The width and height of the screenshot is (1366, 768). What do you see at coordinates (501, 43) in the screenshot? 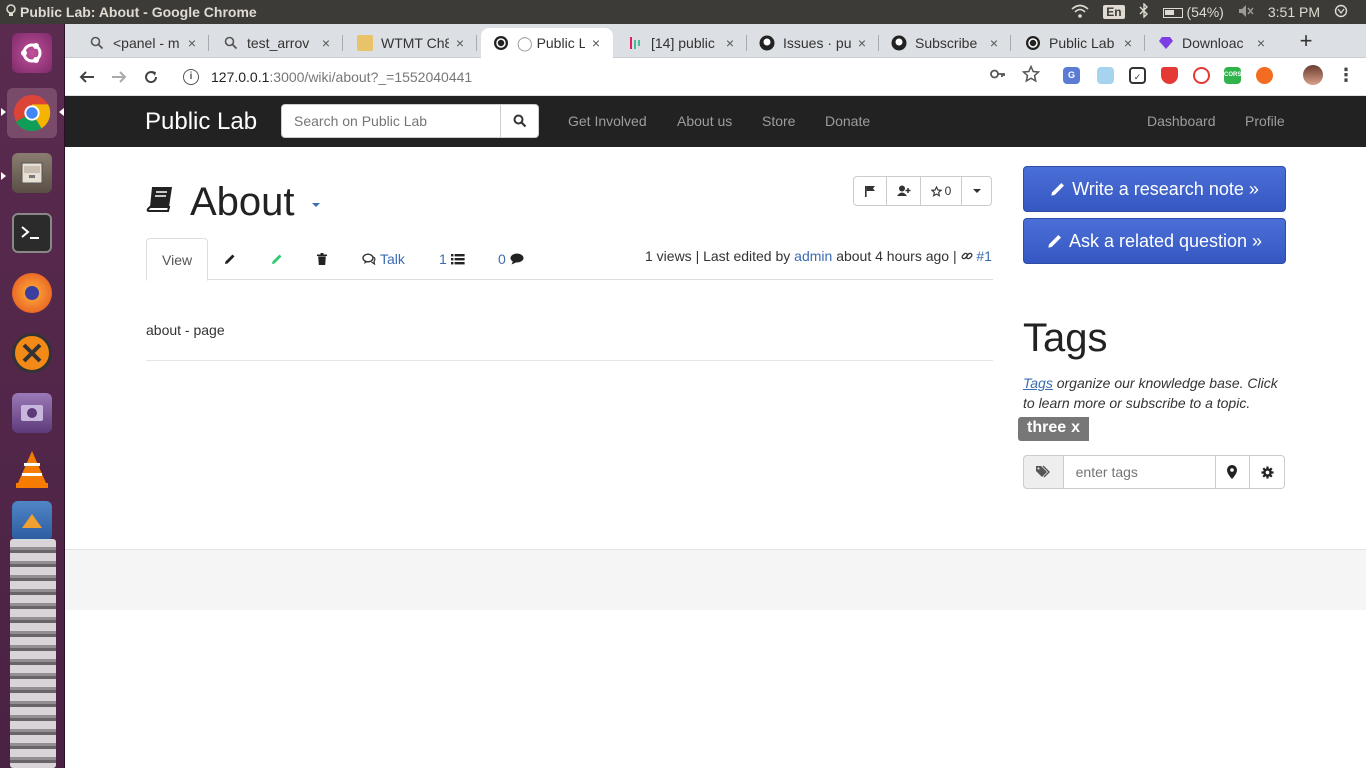
I see `publiclab-icon` at bounding box center [501, 43].